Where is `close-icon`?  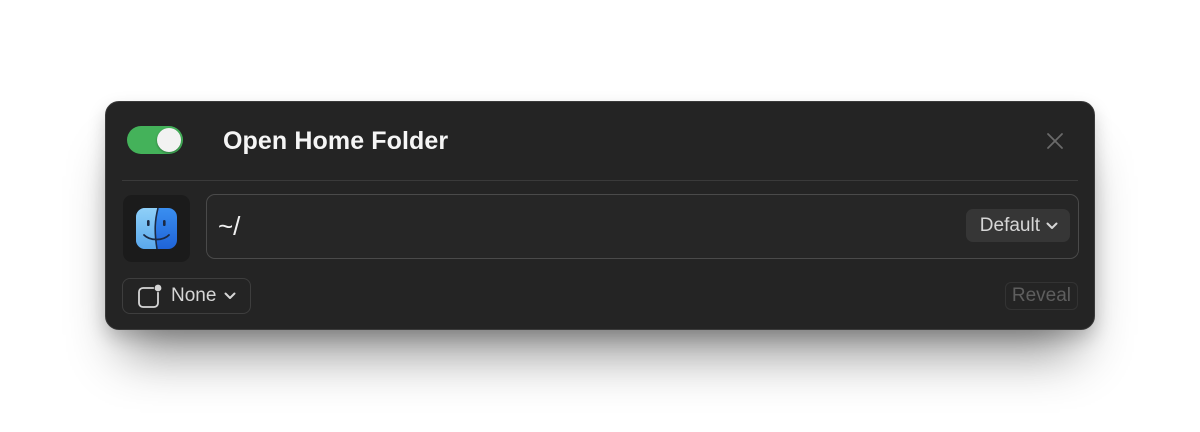
close-icon is located at coordinates (1055, 141).